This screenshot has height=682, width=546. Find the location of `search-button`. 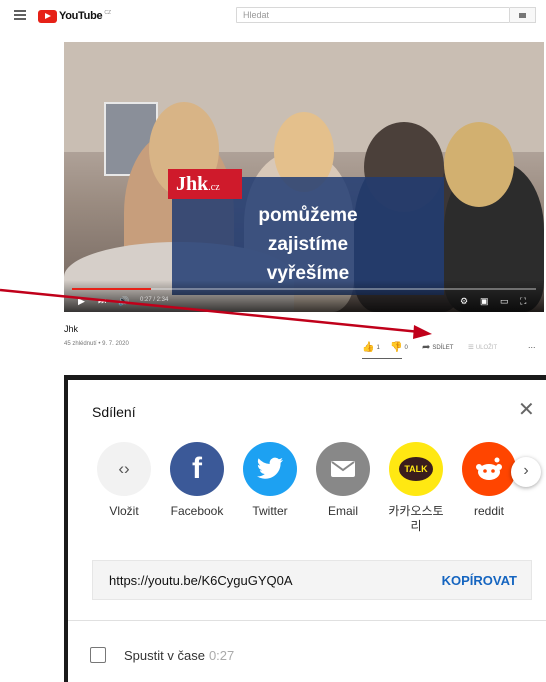

search-button is located at coordinates (523, 15).